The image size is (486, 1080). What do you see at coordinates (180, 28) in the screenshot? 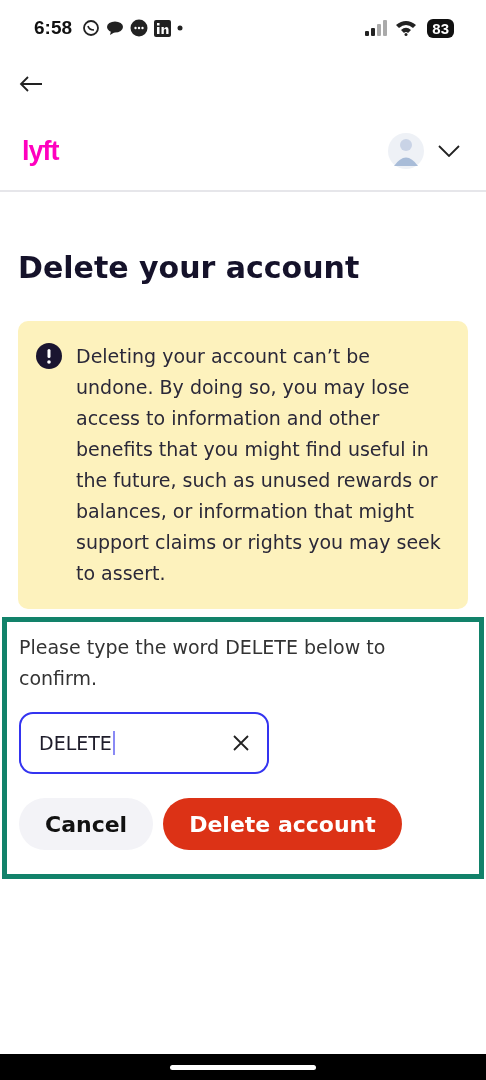
I see `dot-icon` at bounding box center [180, 28].